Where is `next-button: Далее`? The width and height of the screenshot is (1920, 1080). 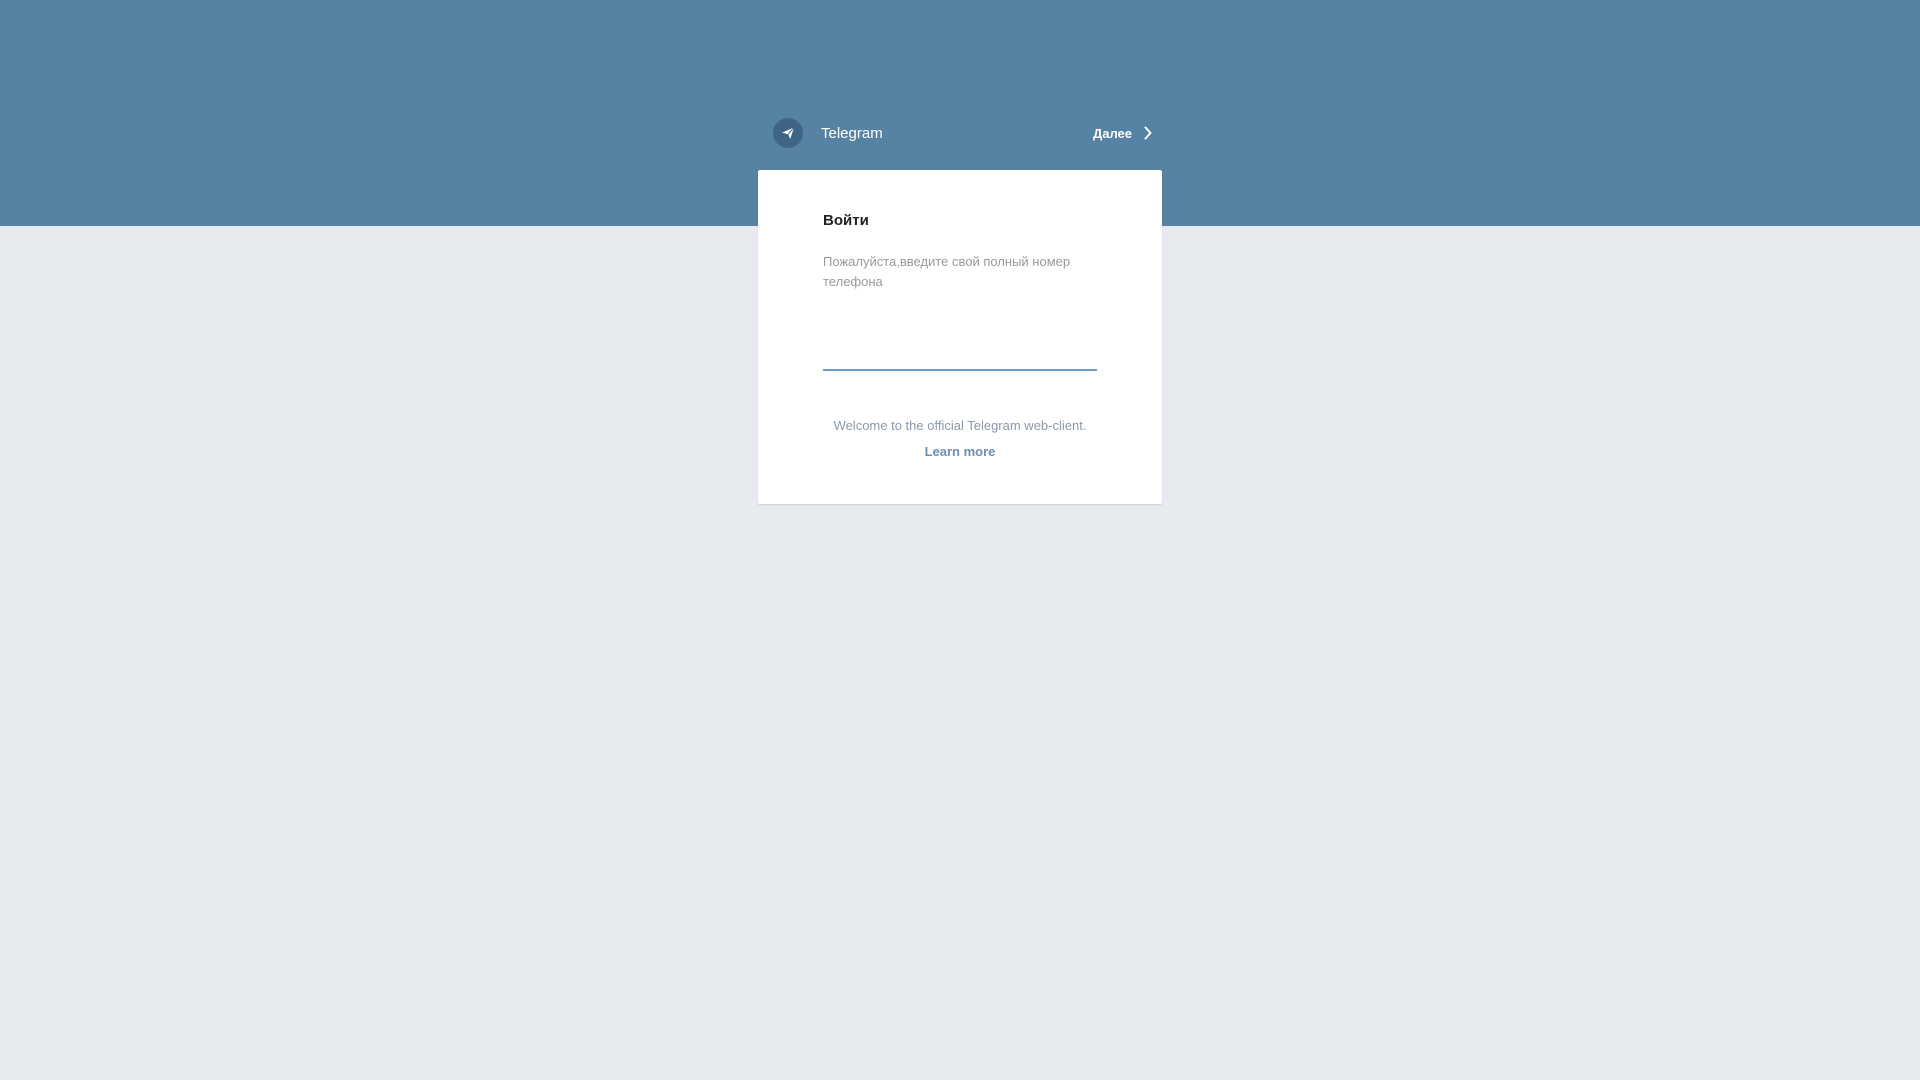
next-button: Далее is located at coordinates (1122, 133).